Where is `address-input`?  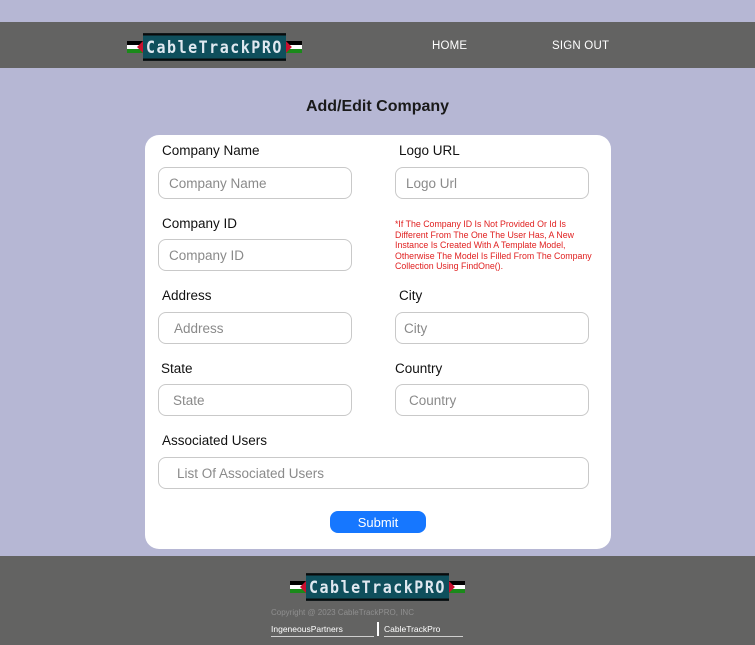 address-input is located at coordinates (255, 328).